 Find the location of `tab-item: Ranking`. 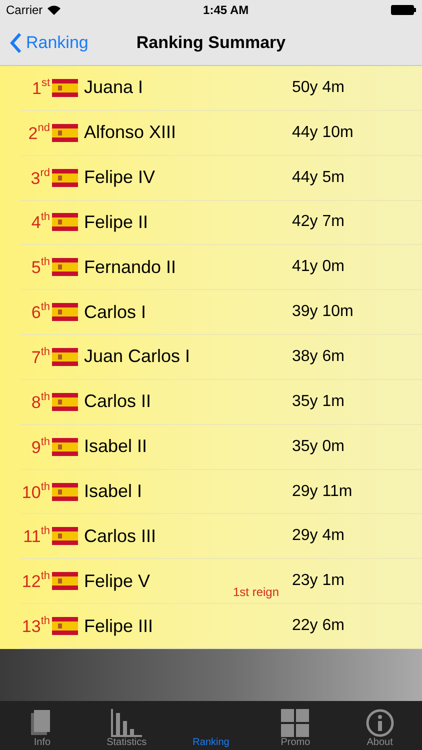

tab-item: Ranking is located at coordinates (211, 725).